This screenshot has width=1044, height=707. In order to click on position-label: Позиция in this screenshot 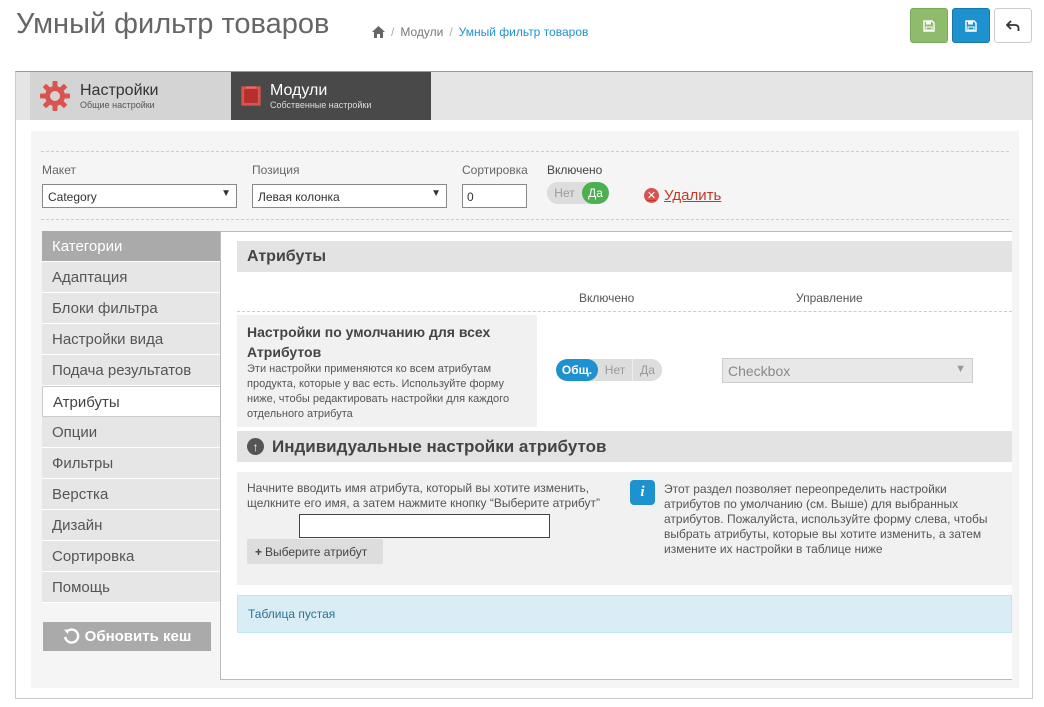, I will do `click(276, 170)`.